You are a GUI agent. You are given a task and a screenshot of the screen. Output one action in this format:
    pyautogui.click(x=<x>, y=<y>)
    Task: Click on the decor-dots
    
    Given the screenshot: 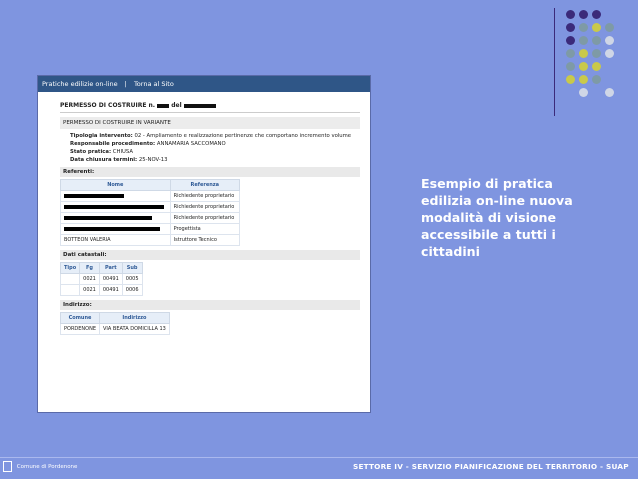 What is the action you would take?
    pyautogui.click(x=602, y=60)
    